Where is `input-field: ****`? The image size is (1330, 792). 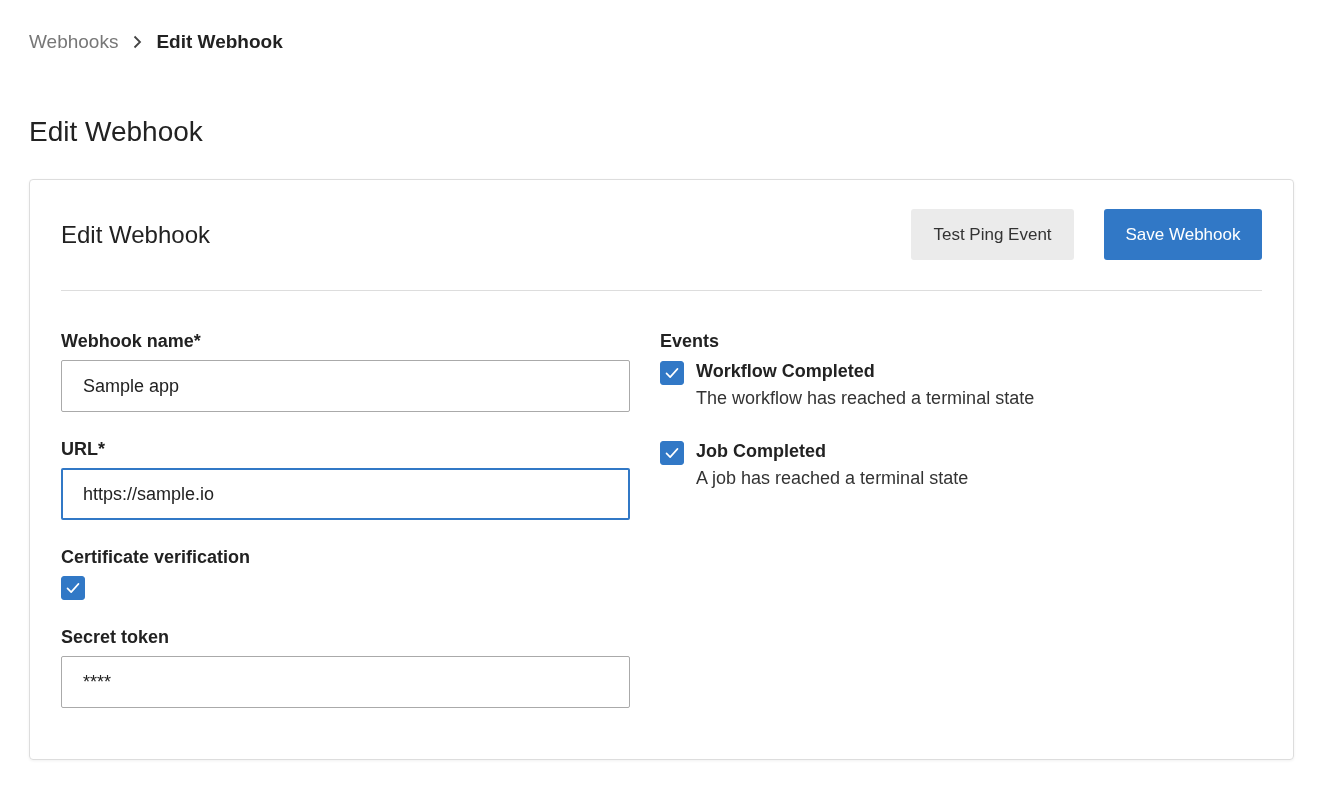 input-field: **** is located at coordinates (345, 682).